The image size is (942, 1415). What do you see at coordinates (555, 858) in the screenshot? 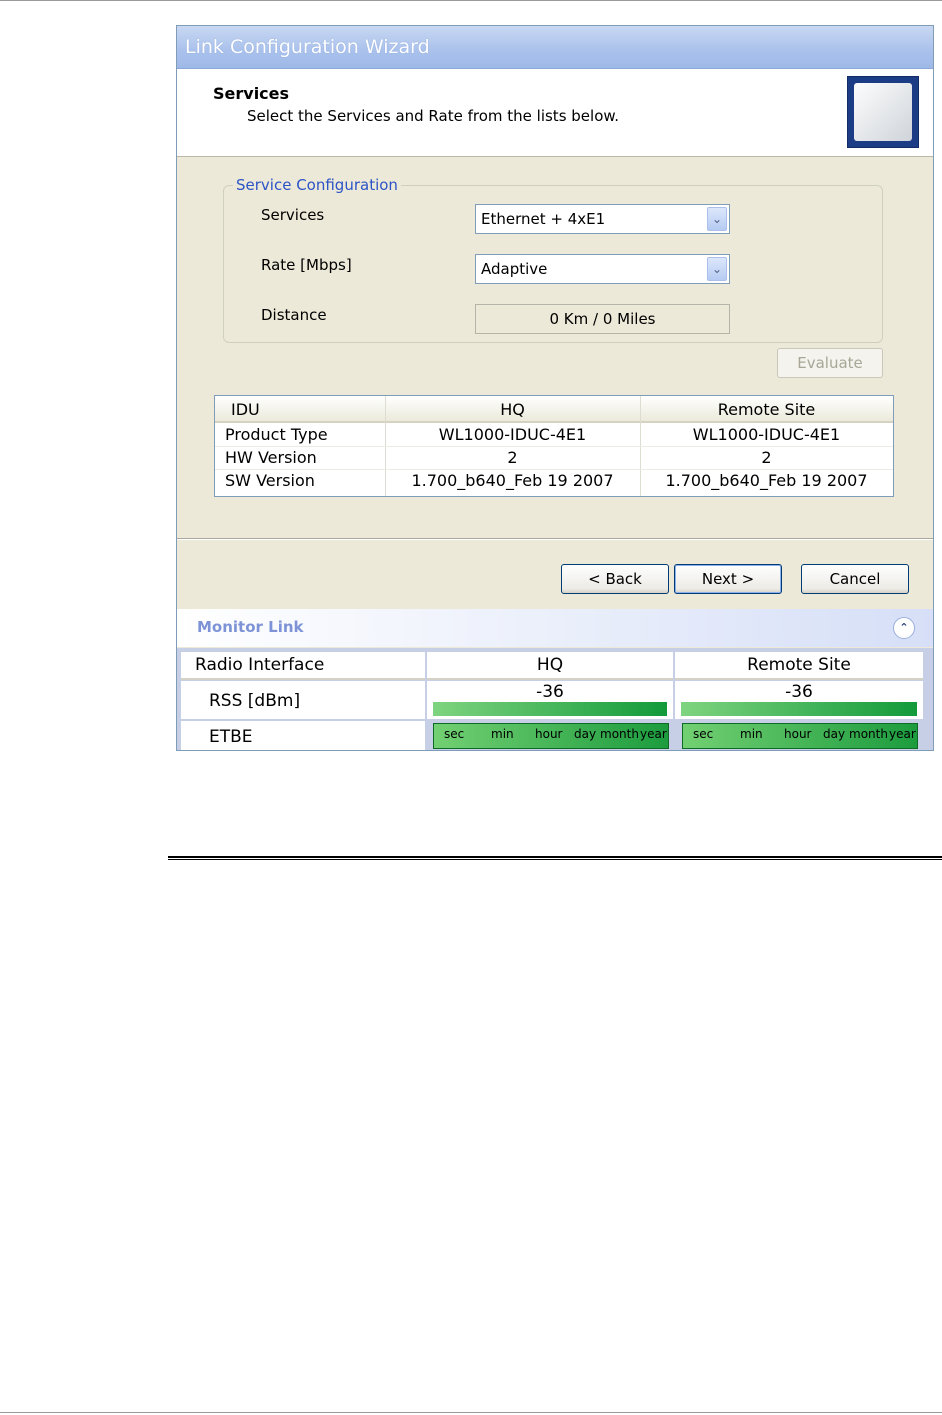
I see `document-rule` at bounding box center [555, 858].